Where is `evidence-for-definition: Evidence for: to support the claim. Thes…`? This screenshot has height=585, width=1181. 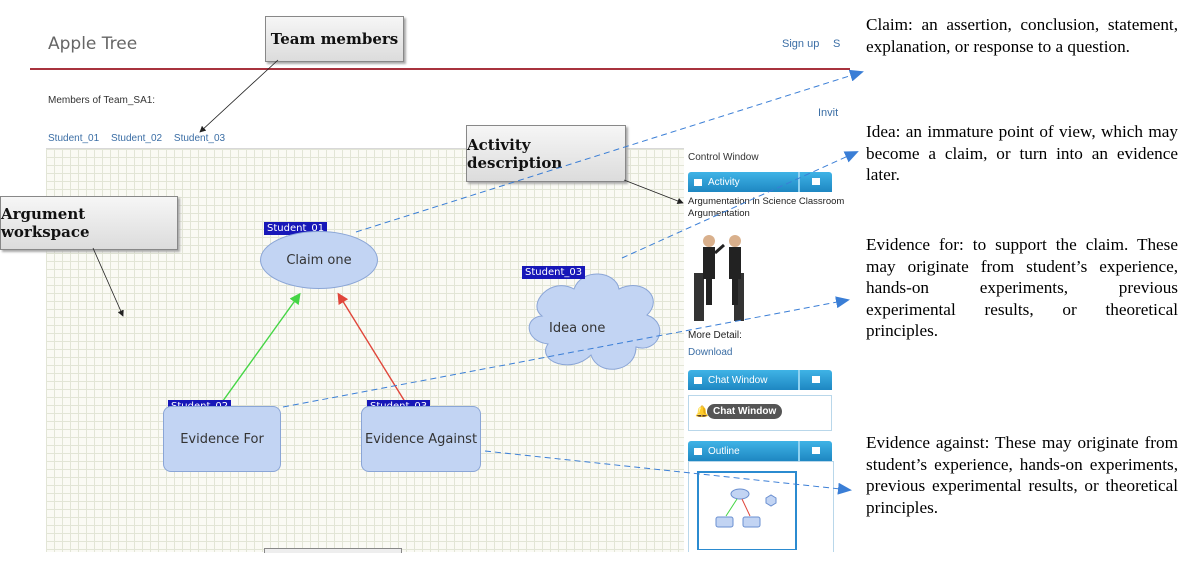
evidence-for-definition: Evidence for: to support the claim. Thes… is located at coordinates (1022, 287).